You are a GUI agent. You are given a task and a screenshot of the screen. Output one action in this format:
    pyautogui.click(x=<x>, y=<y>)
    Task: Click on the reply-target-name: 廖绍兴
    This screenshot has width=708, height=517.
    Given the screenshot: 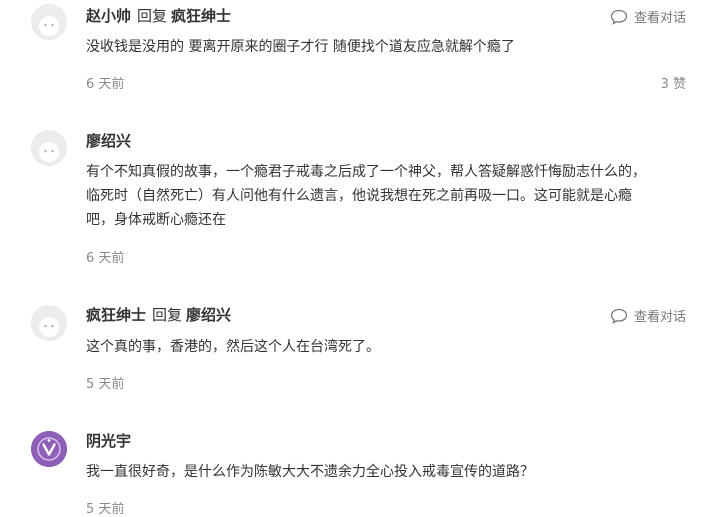 What is the action you would take?
    pyautogui.click(x=208, y=315)
    